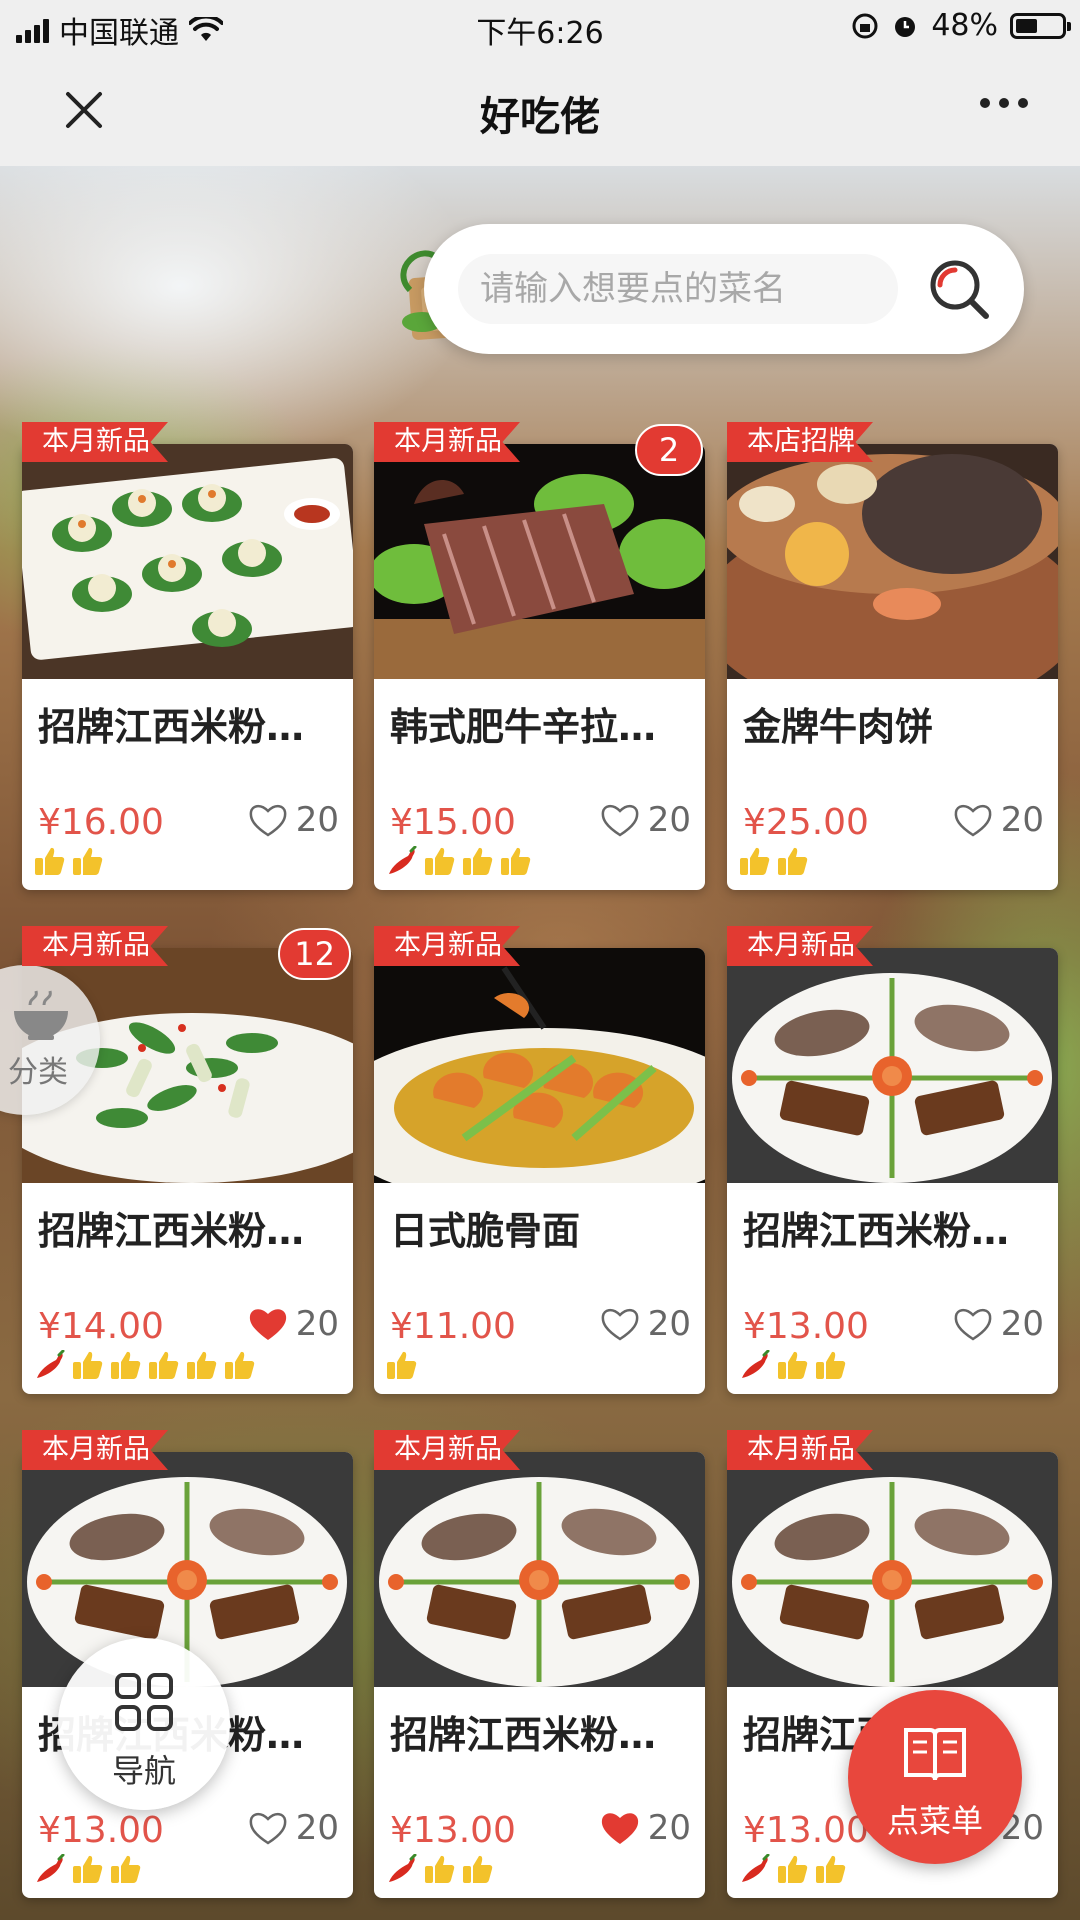 This screenshot has width=1080, height=1920. What do you see at coordinates (619, 1828) in the screenshot?
I see `heart-filled-icon` at bounding box center [619, 1828].